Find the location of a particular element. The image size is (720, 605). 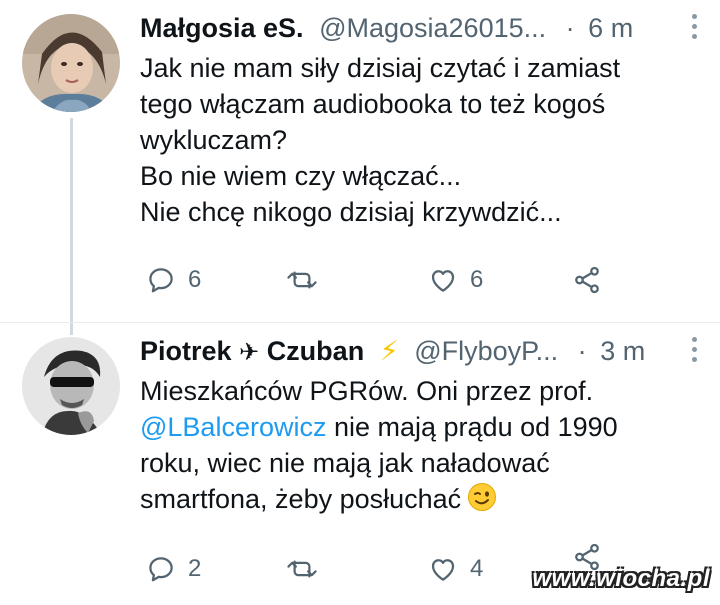

reply-button: 2 is located at coordinates (173, 569).